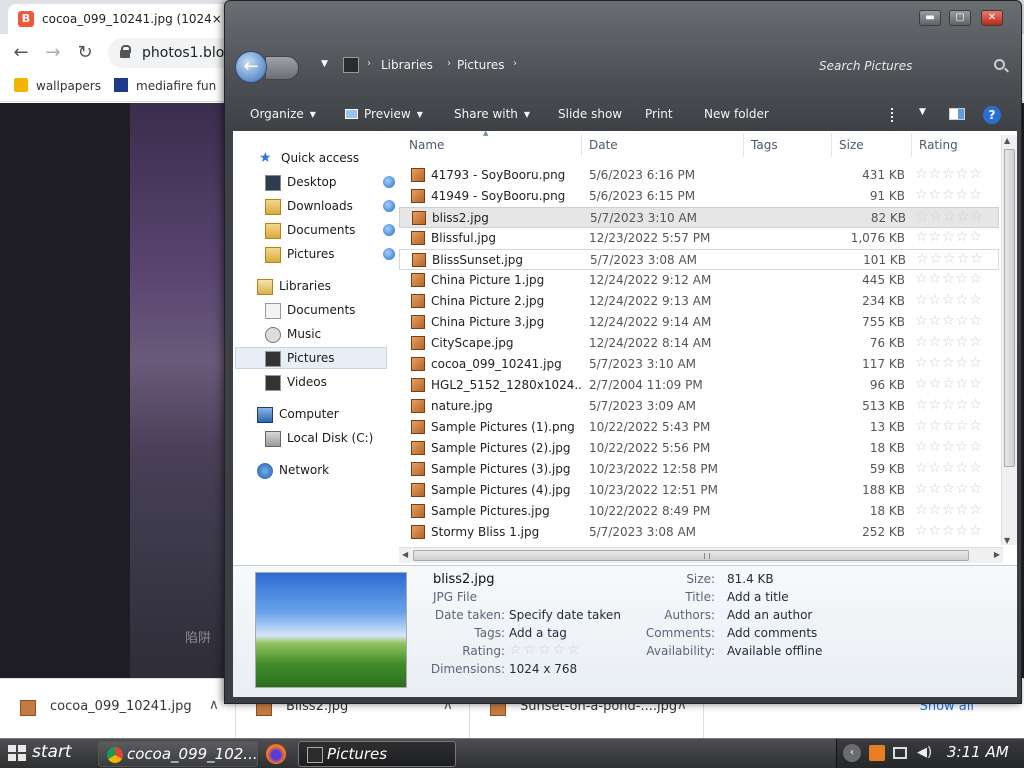 The height and width of the screenshot is (768, 1024). I want to click on minimize-button: ▬, so click(930, 18).